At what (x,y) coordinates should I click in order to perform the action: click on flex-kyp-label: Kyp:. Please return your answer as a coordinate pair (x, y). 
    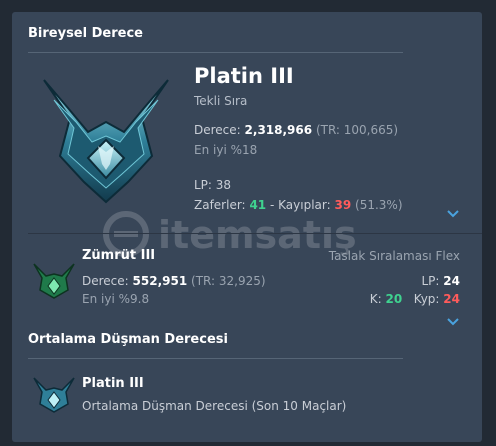
    Looking at the image, I should click on (426, 299).